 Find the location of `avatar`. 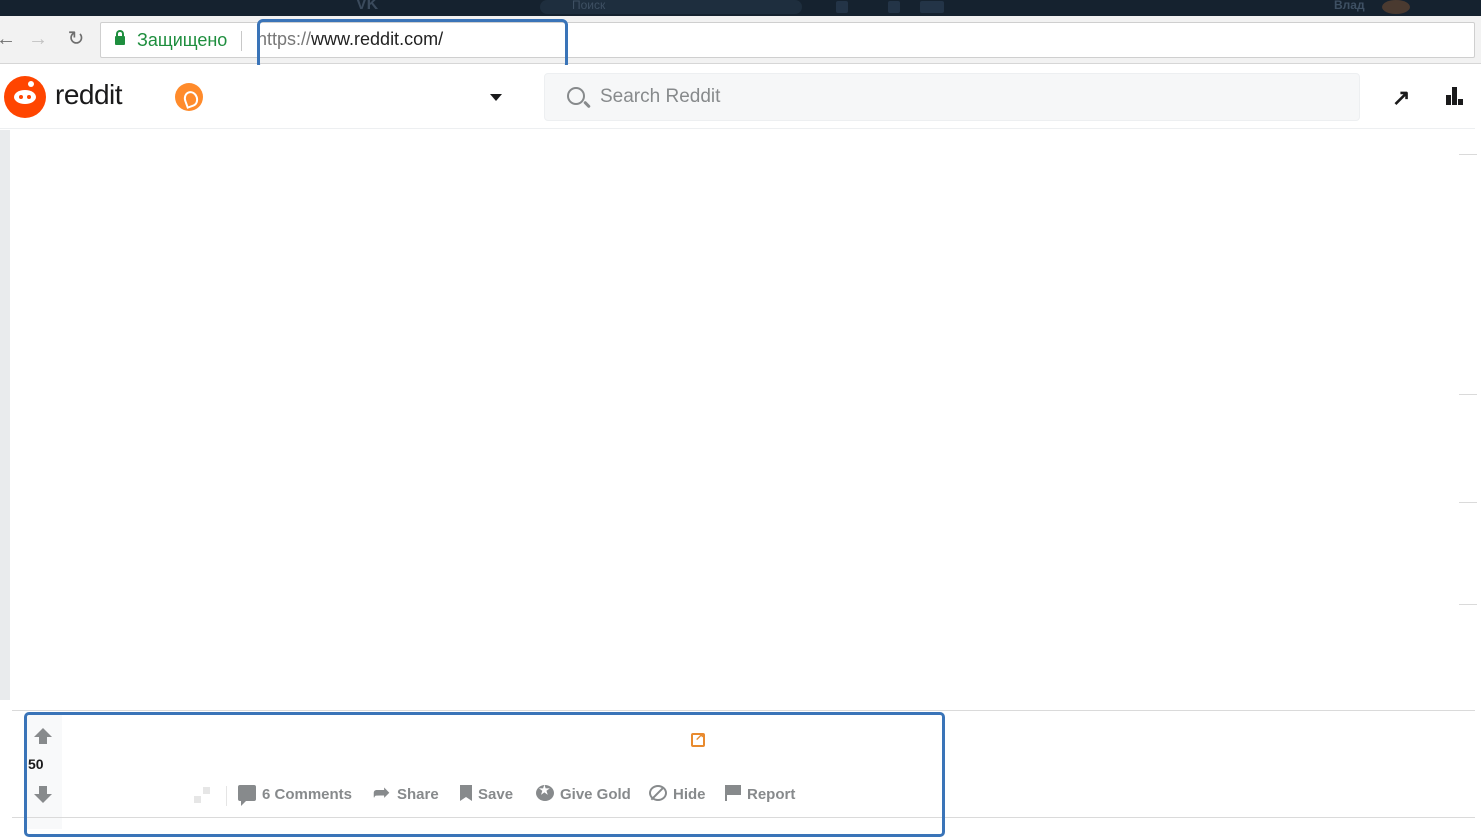

avatar is located at coordinates (1396, 7).